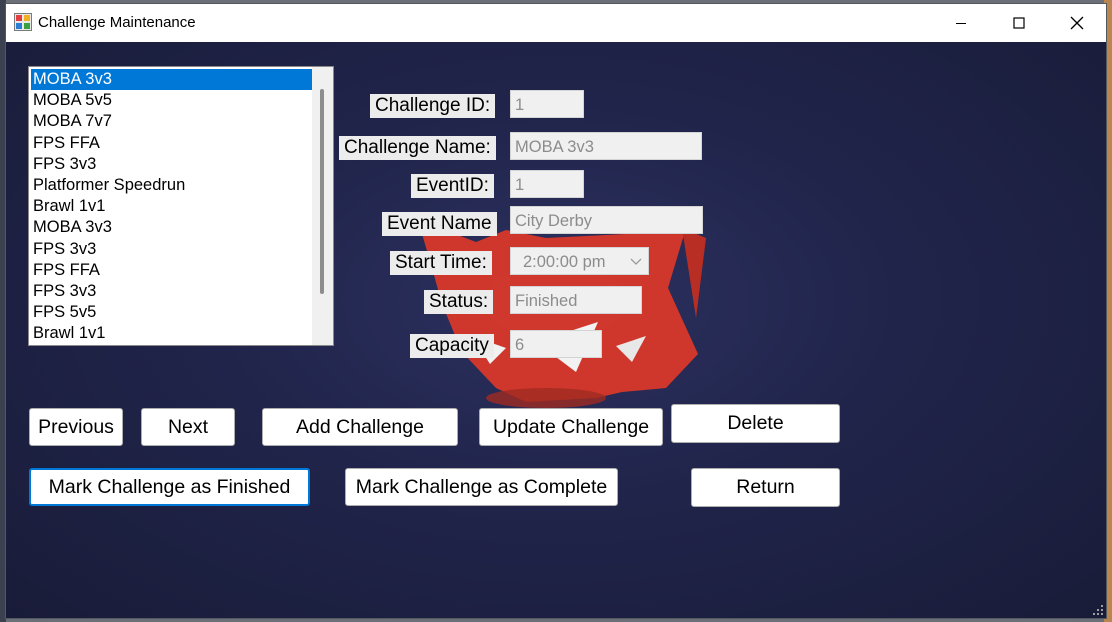 This screenshot has height=622, width=1112. What do you see at coordinates (417, 148) in the screenshot?
I see `challenge-name-label: Challenge Name:` at bounding box center [417, 148].